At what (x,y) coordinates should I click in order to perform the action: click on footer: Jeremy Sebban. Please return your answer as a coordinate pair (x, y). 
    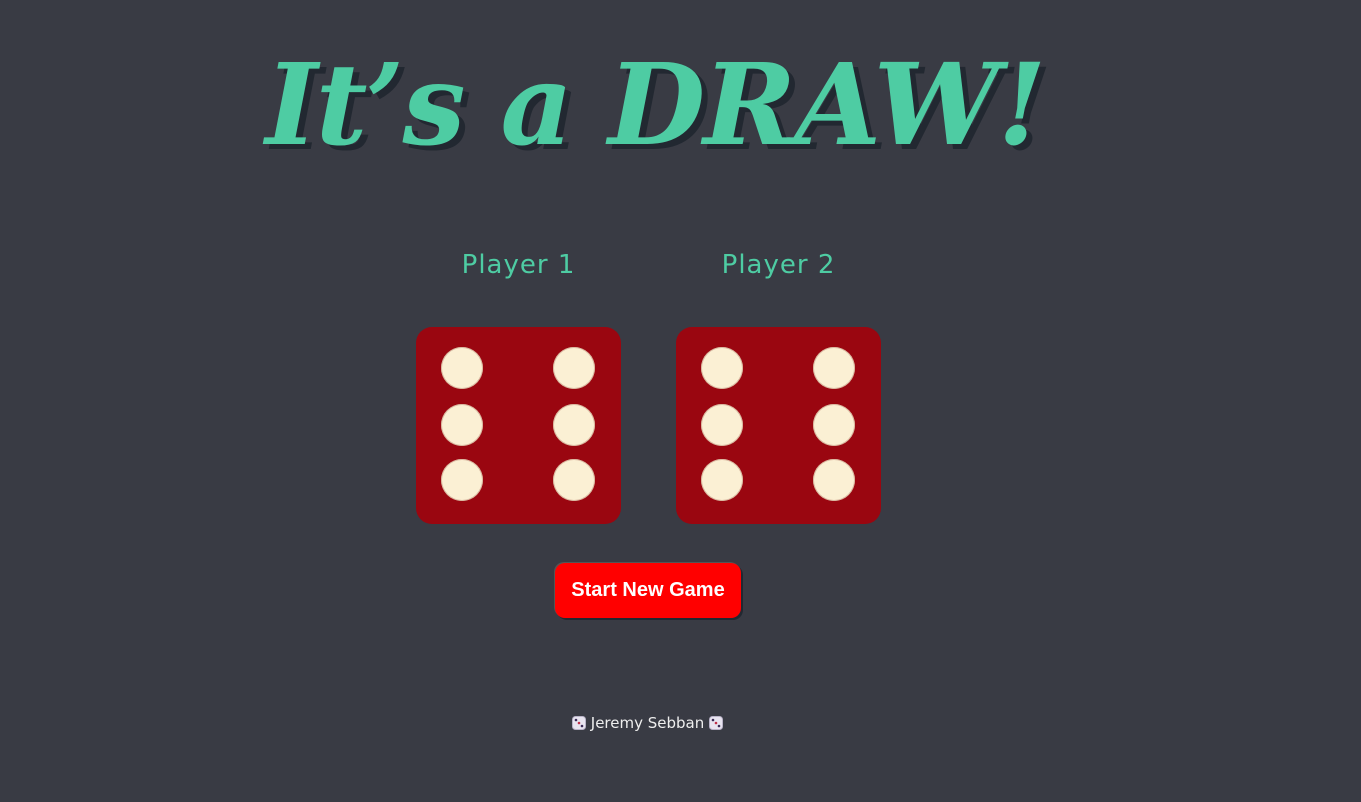
    Looking at the image, I should click on (647, 723).